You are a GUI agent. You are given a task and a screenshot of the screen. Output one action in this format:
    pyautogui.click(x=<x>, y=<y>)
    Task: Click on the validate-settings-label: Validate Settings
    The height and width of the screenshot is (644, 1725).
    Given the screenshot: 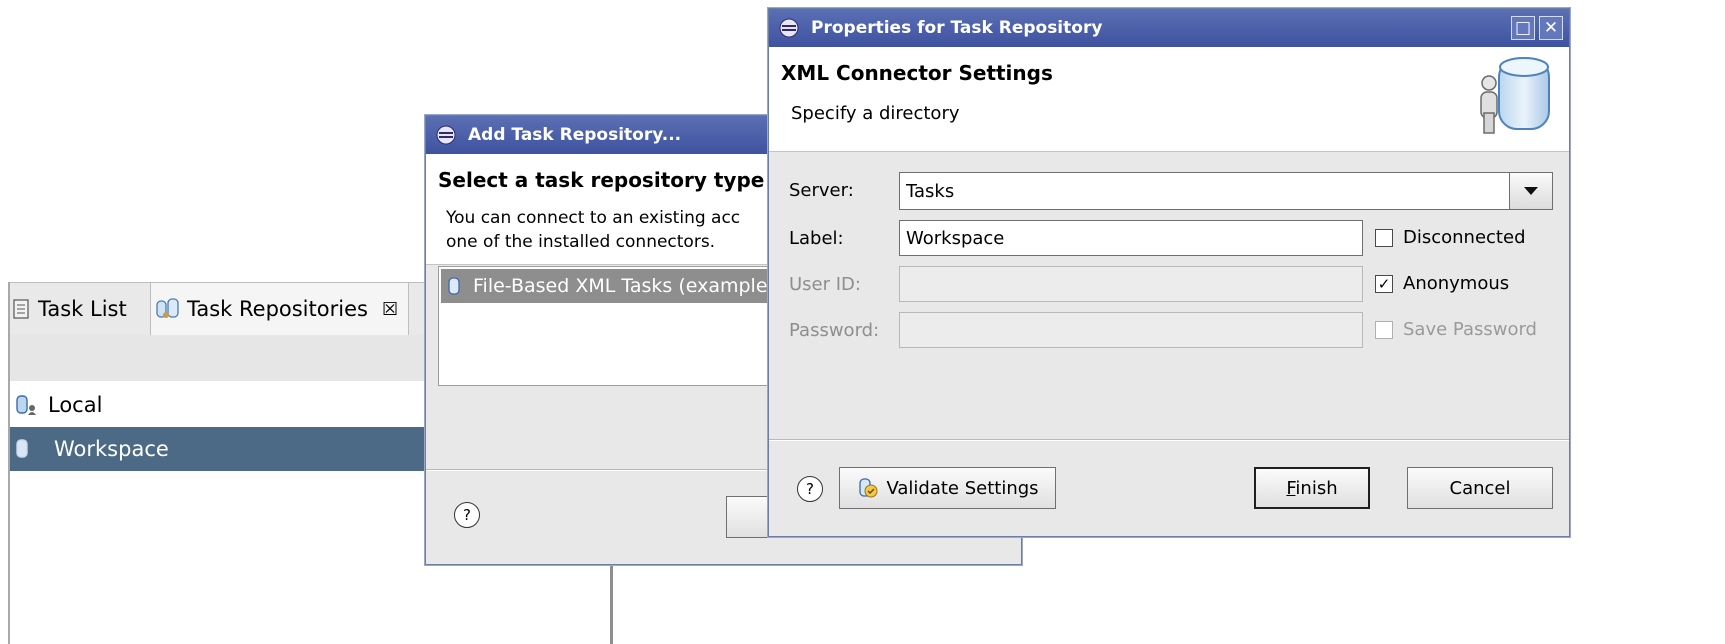 What is the action you would take?
    pyautogui.click(x=962, y=488)
    